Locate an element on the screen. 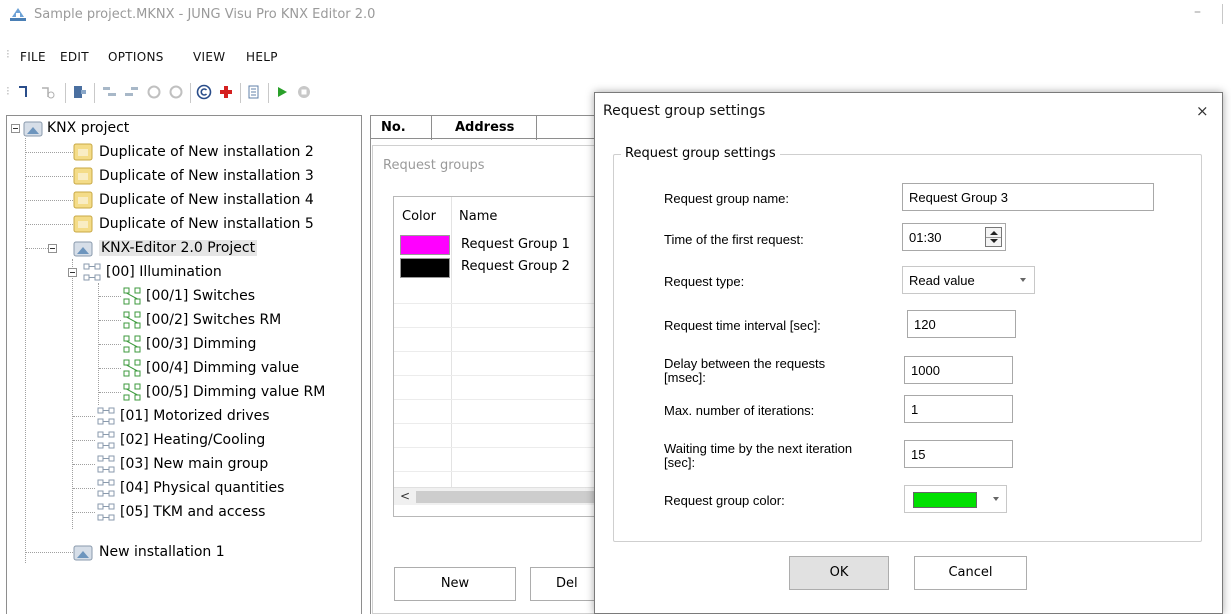  spin-up-icon is located at coordinates (994, 233).